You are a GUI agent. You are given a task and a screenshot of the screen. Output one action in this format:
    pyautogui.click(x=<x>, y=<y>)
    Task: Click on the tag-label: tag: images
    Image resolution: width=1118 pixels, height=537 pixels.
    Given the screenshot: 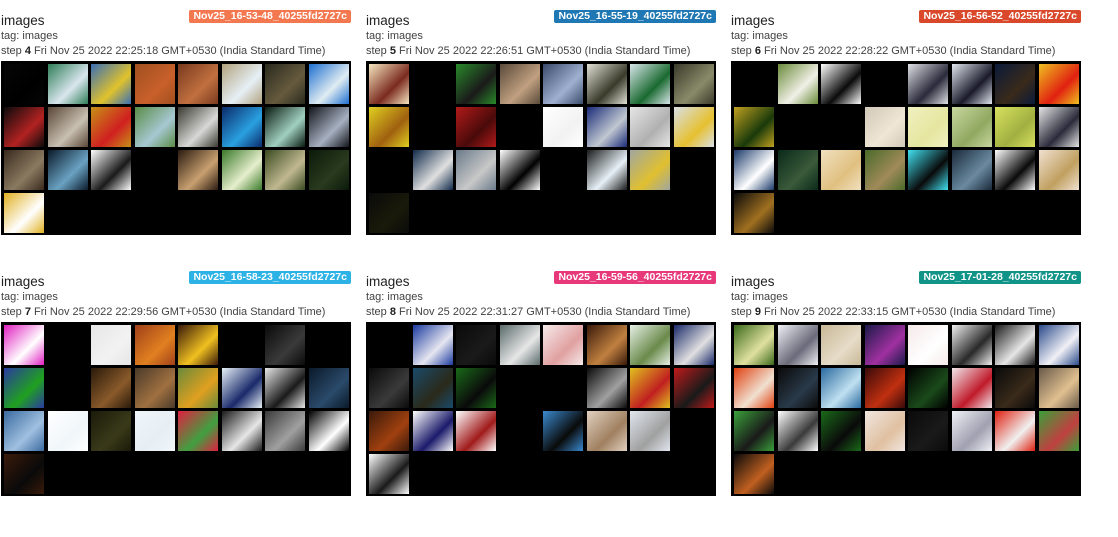 What is the action you would take?
    pyautogui.click(x=759, y=36)
    